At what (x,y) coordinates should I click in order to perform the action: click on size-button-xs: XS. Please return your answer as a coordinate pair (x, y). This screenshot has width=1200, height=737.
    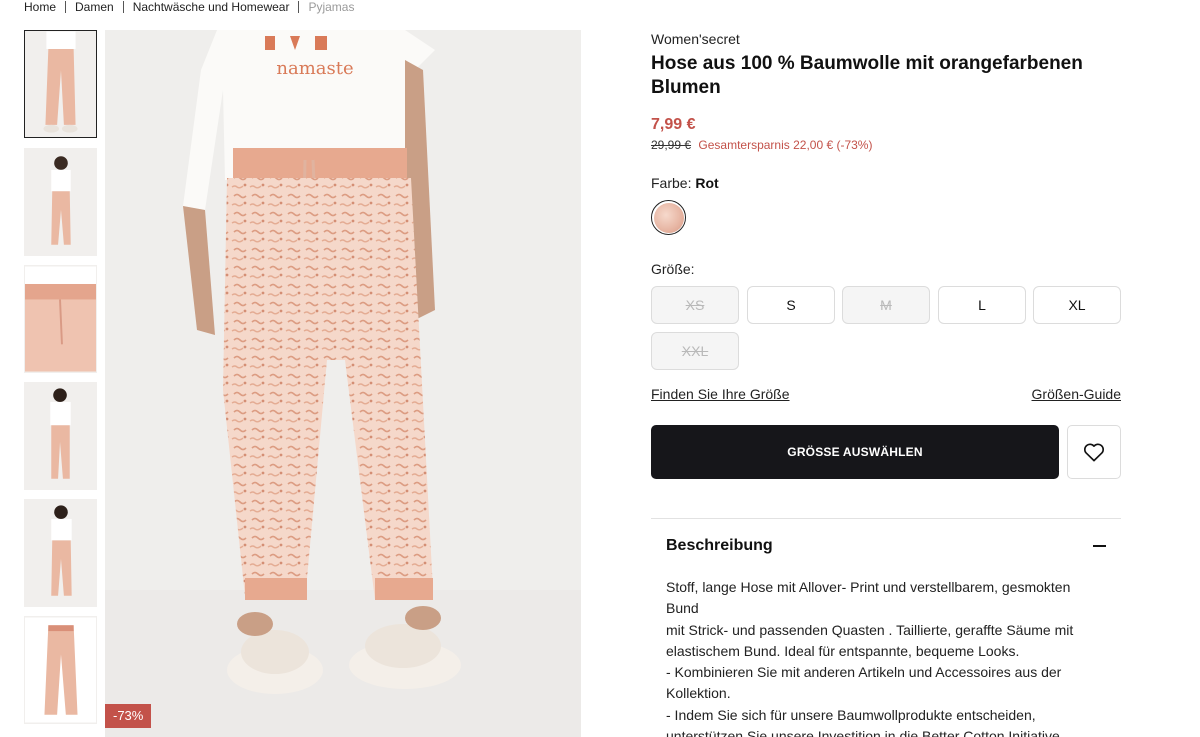
    Looking at the image, I should click on (695, 305).